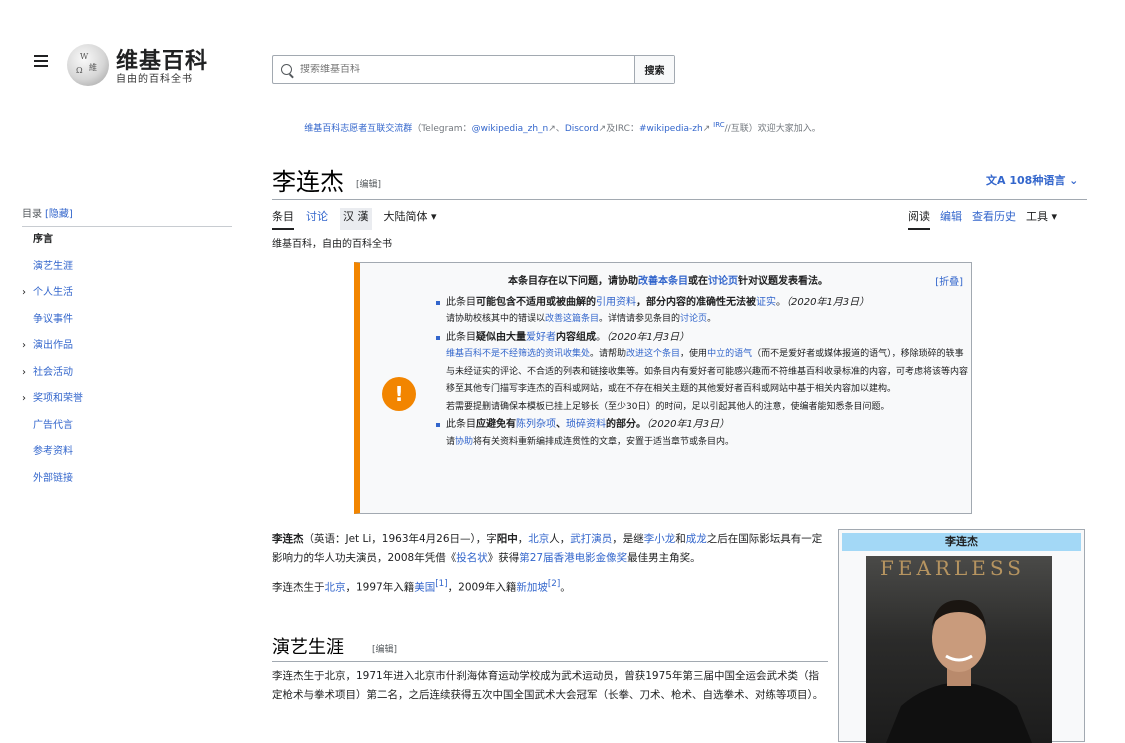 The image size is (1125, 743). What do you see at coordinates (554, 584) in the screenshot?
I see `reference-link: [2]` at bounding box center [554, 584].